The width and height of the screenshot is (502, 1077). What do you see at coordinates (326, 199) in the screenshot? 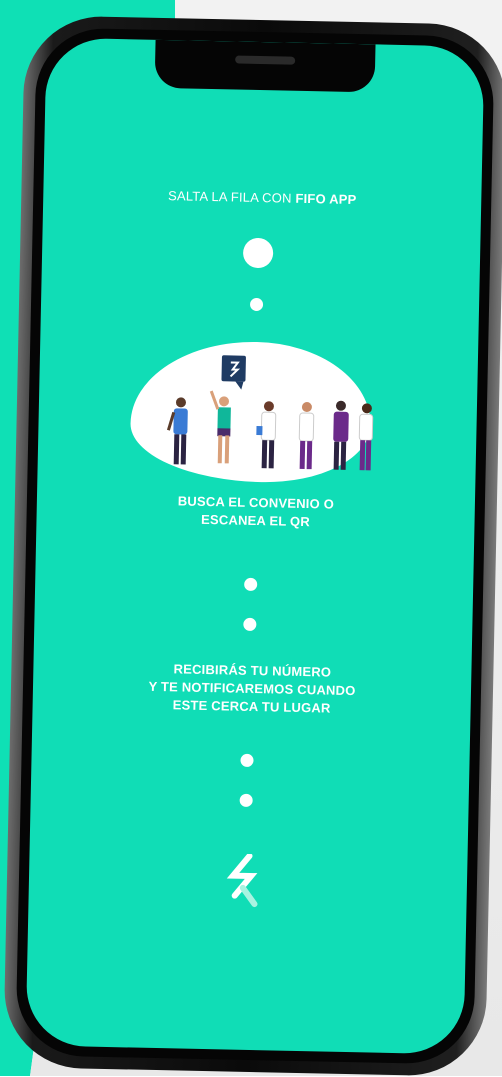
I see `tagline-brand: FIFO APP` at bounding box center [326, 199].